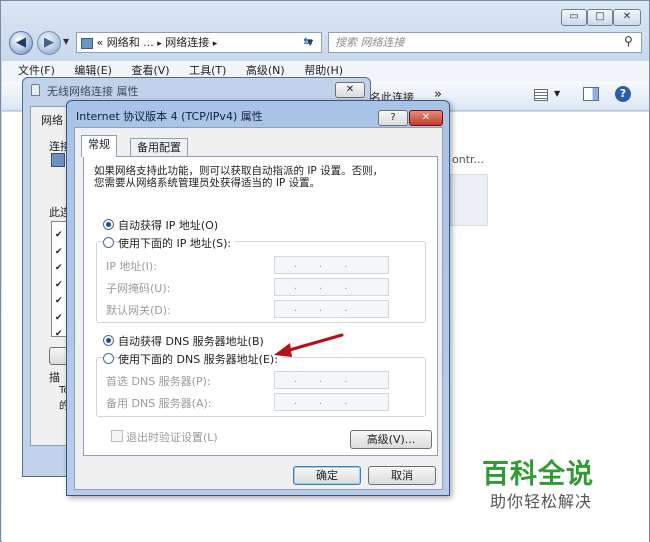  I want to click on checkbox-icon: ✔ ✔ ✔ ✔ ✔ ✔ ✔, so click(59, 285).